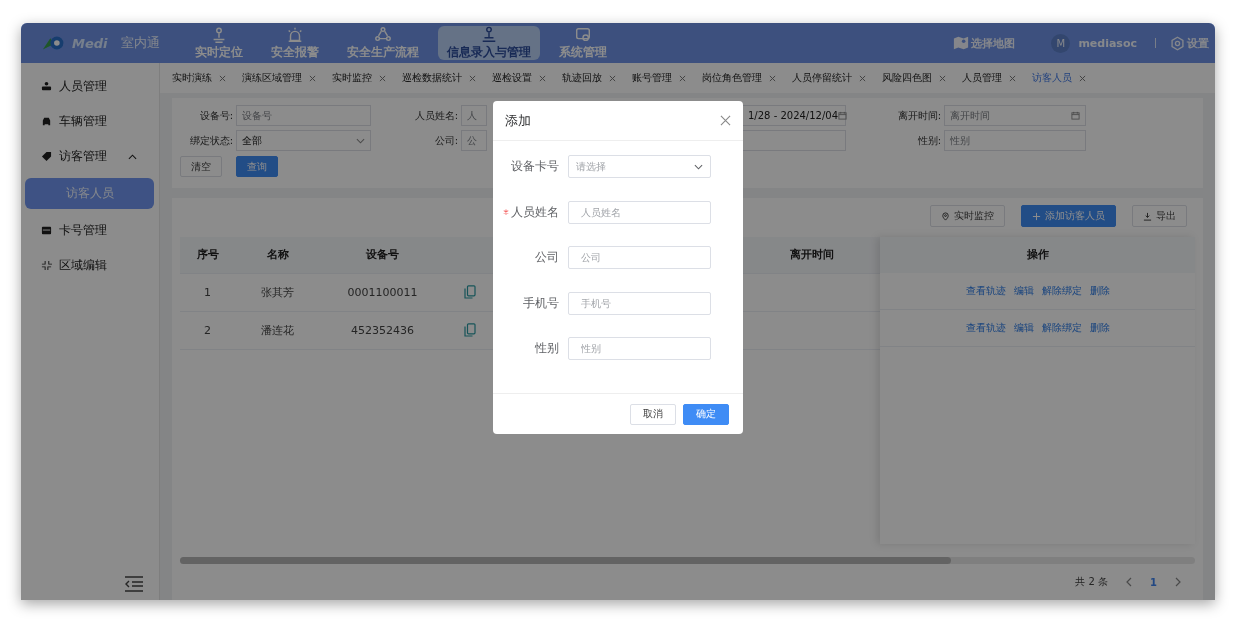 The width and height of the screenshot is (1257, 642). What do you see at coordinates (794, 140) in the screenshot?
I see `filter-field` at bounding box center [794, 140].